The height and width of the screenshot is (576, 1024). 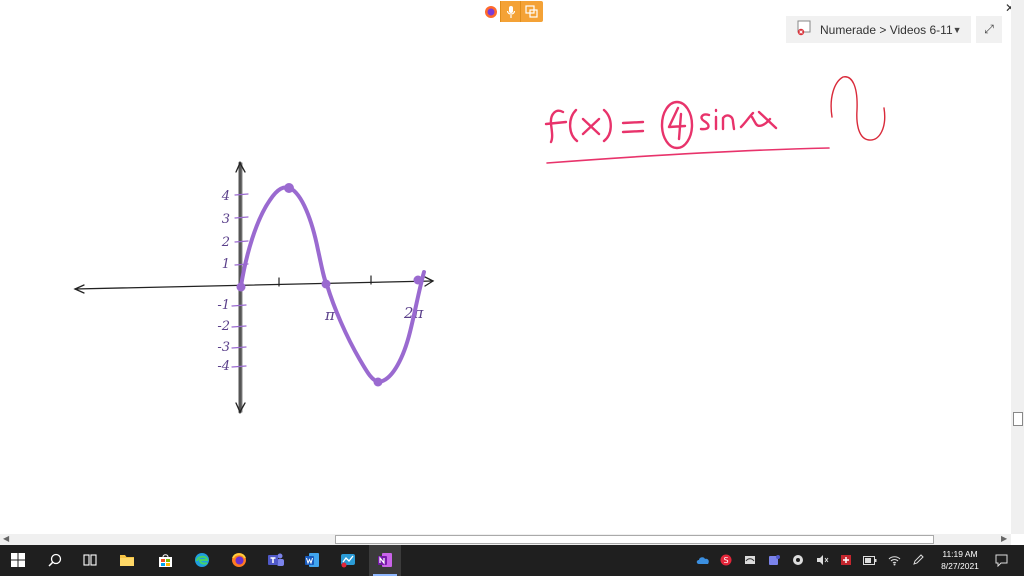 What do you see at coordinates (798, 560) in the screenshot?
I see `location-icon` at bounding box center [798, 560].